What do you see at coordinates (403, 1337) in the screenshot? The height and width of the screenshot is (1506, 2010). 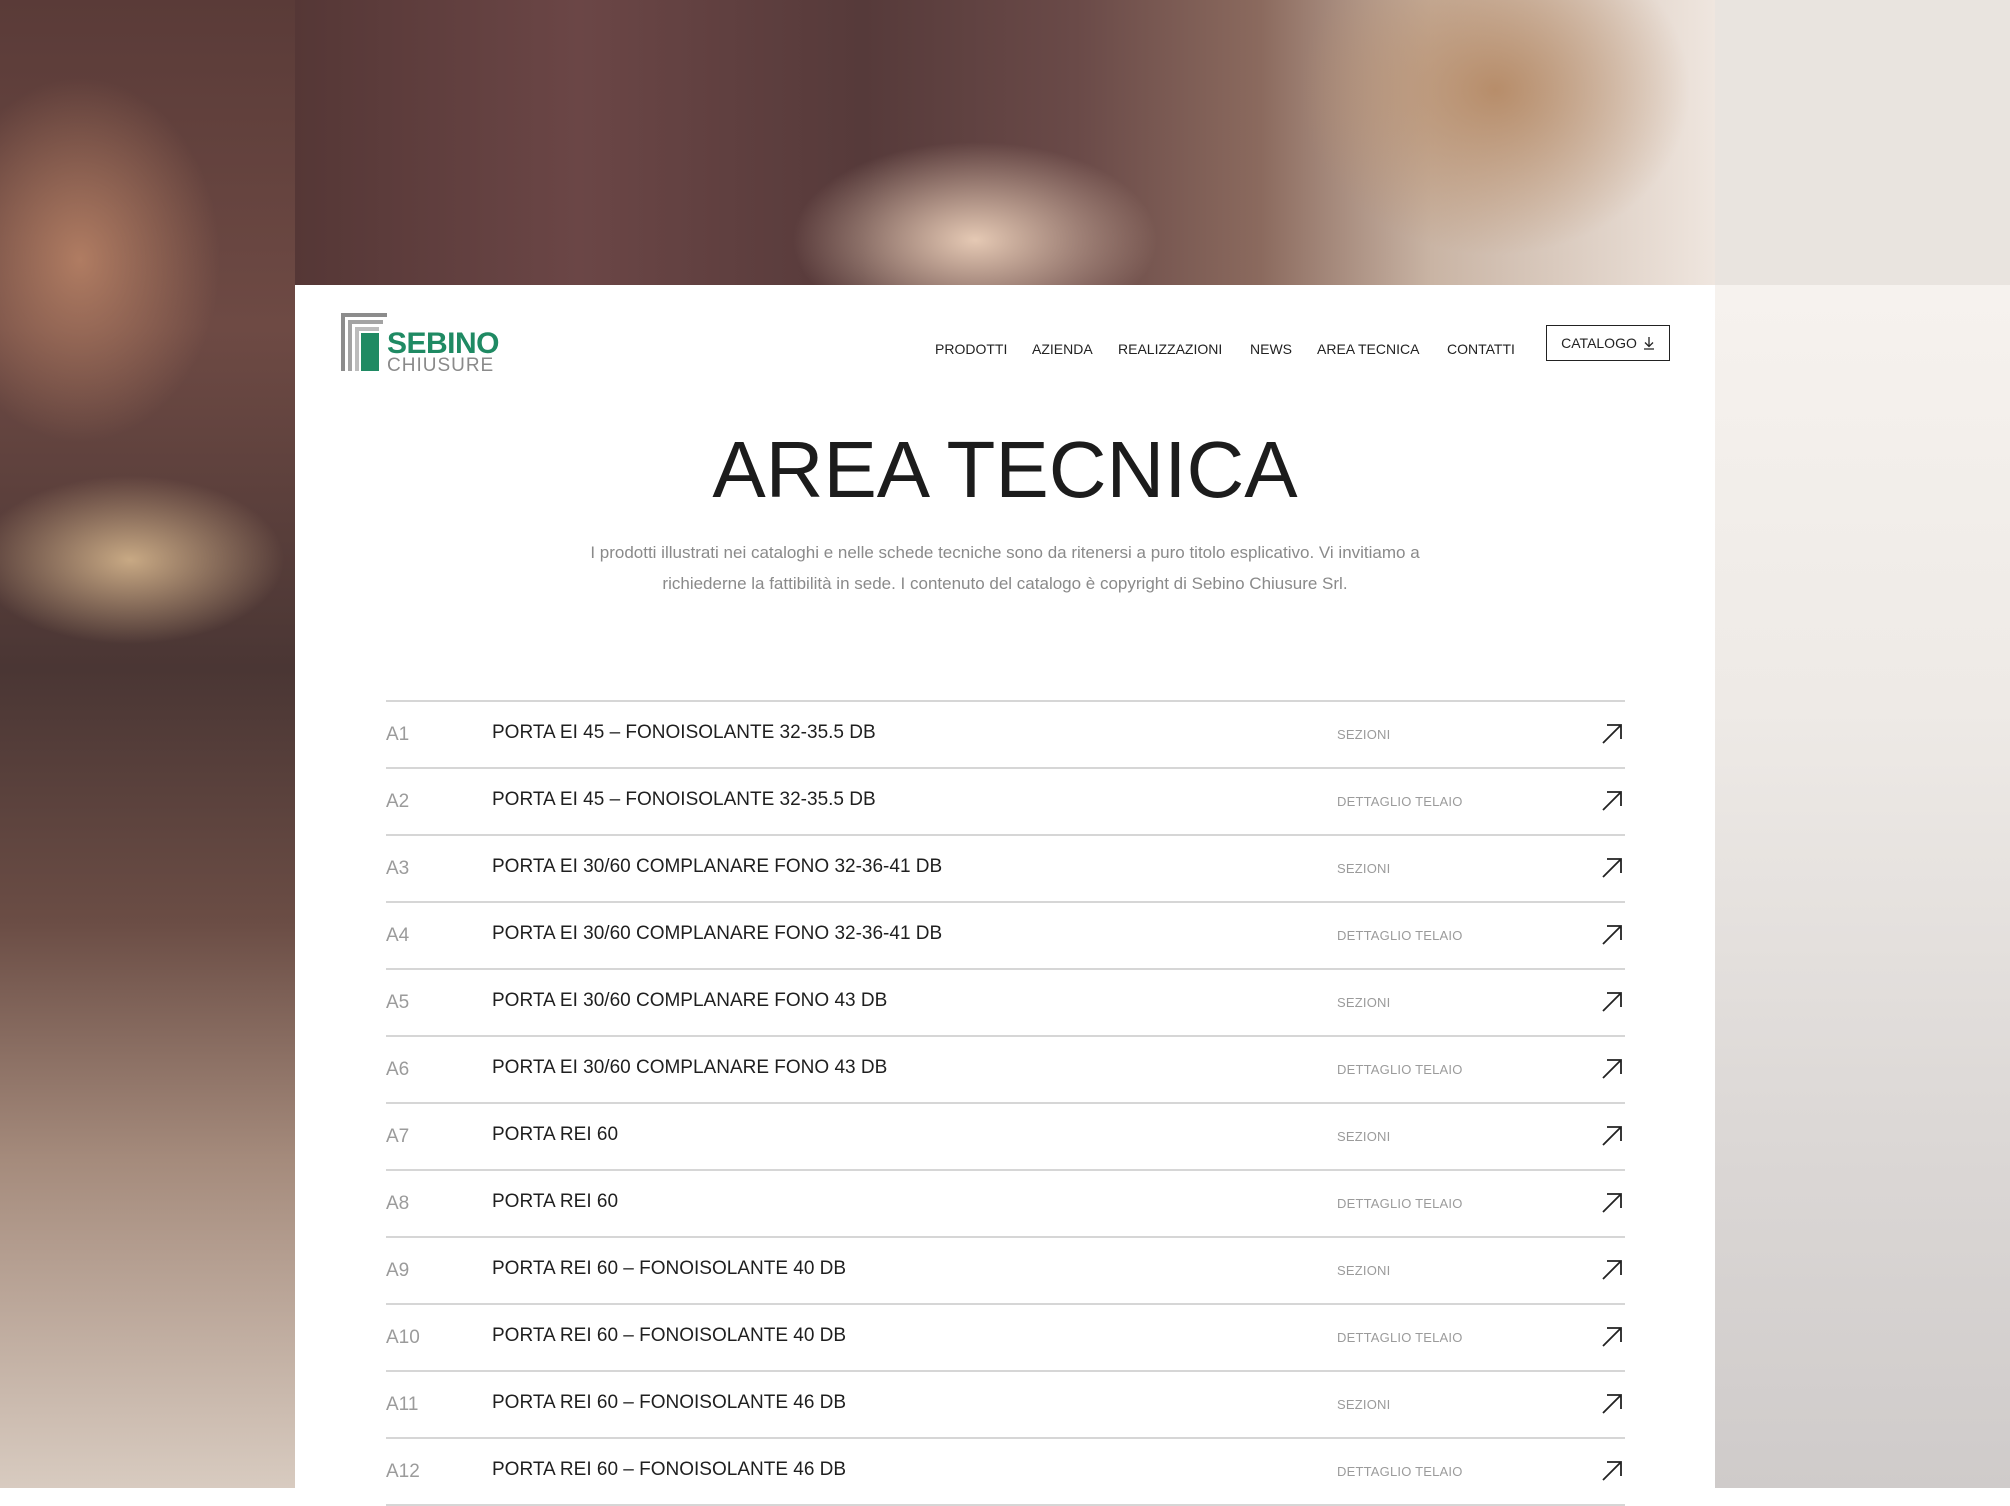 I see `row-code: A10` at bounding box center [403, 1337].